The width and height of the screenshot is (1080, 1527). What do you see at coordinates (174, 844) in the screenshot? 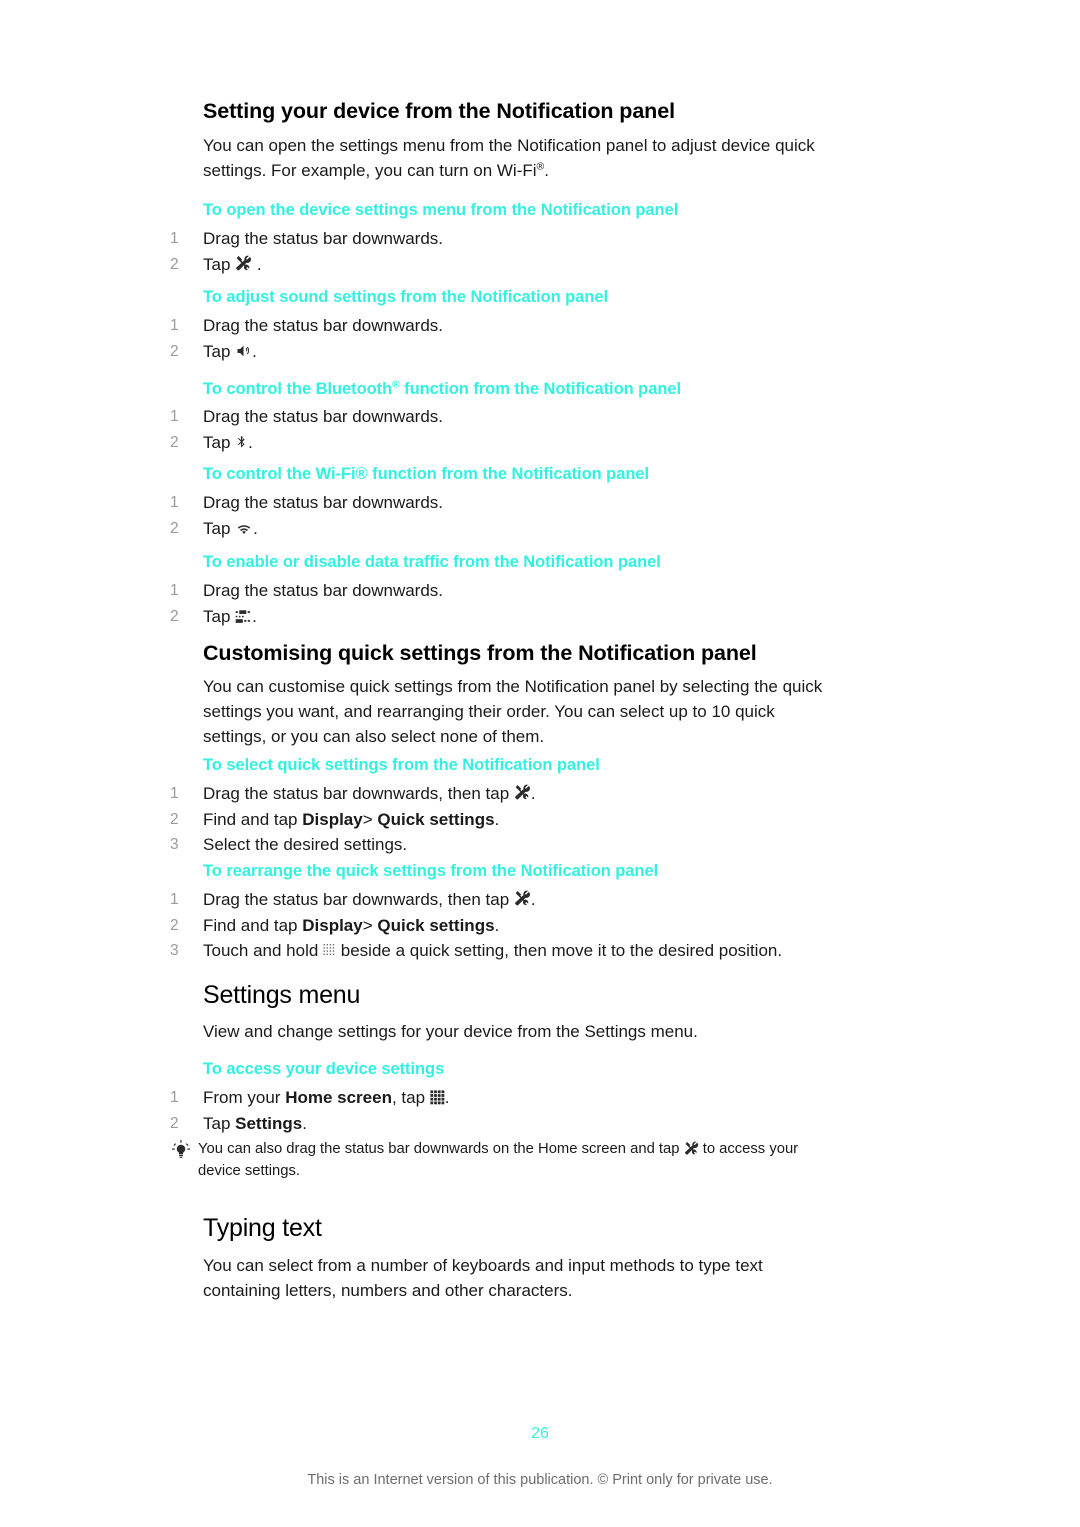
I see `step-number: 3` at bounding box center [174, 844].